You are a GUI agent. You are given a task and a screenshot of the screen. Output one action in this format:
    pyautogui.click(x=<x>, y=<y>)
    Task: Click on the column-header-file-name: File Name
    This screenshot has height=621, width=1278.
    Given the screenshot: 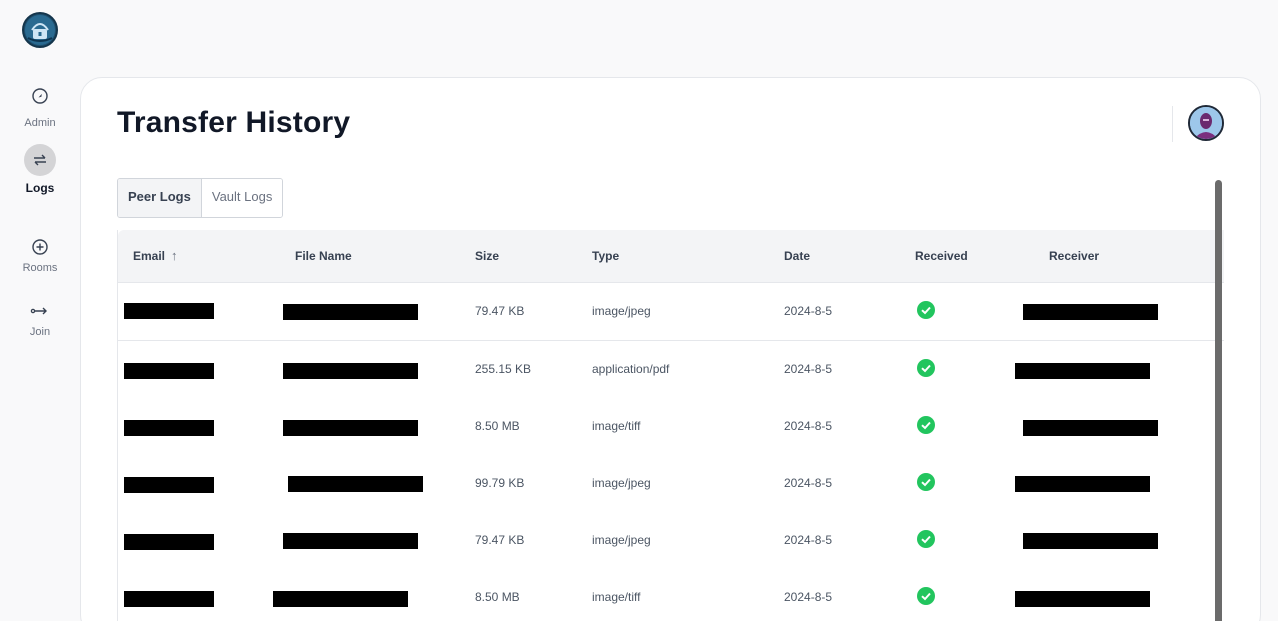 What is the action you would take?
    pyautogui.click(x=323, y=256)
    